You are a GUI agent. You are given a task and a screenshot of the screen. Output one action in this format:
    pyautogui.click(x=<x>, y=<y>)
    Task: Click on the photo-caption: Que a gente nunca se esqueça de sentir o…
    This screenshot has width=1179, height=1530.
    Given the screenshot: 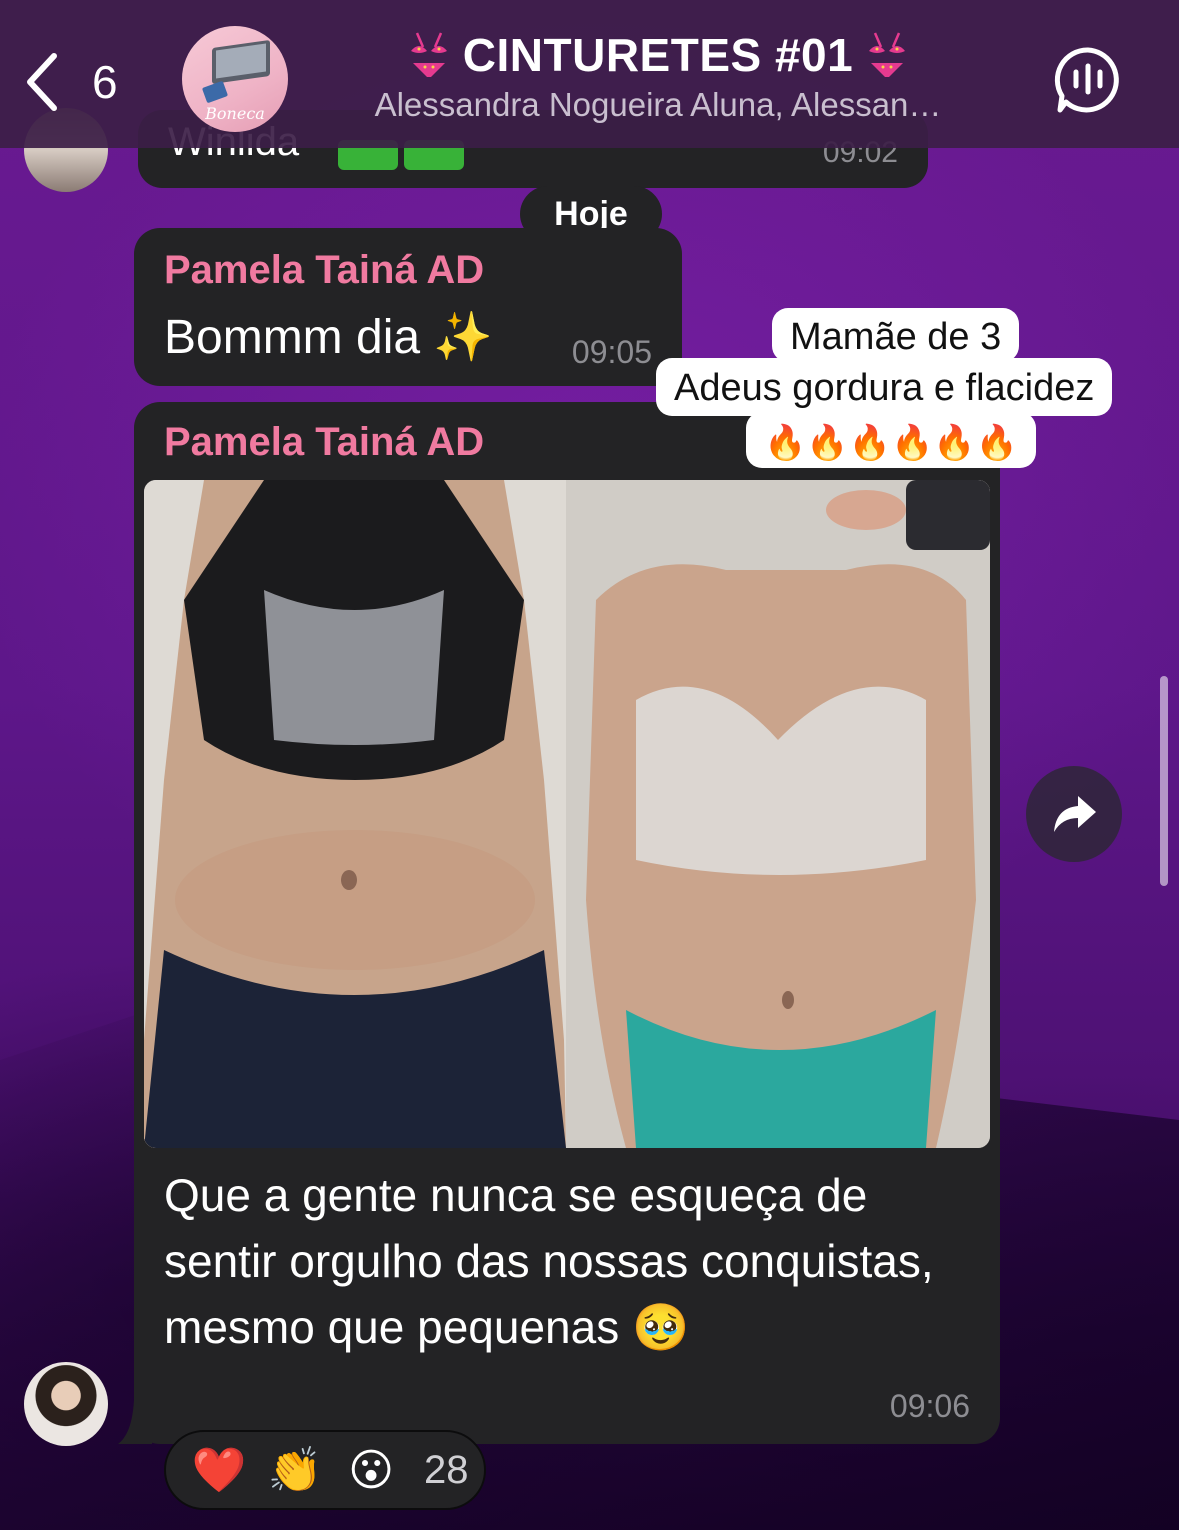 What is the action you would take?
    pyautogui.click(x=549, y=1261)
    